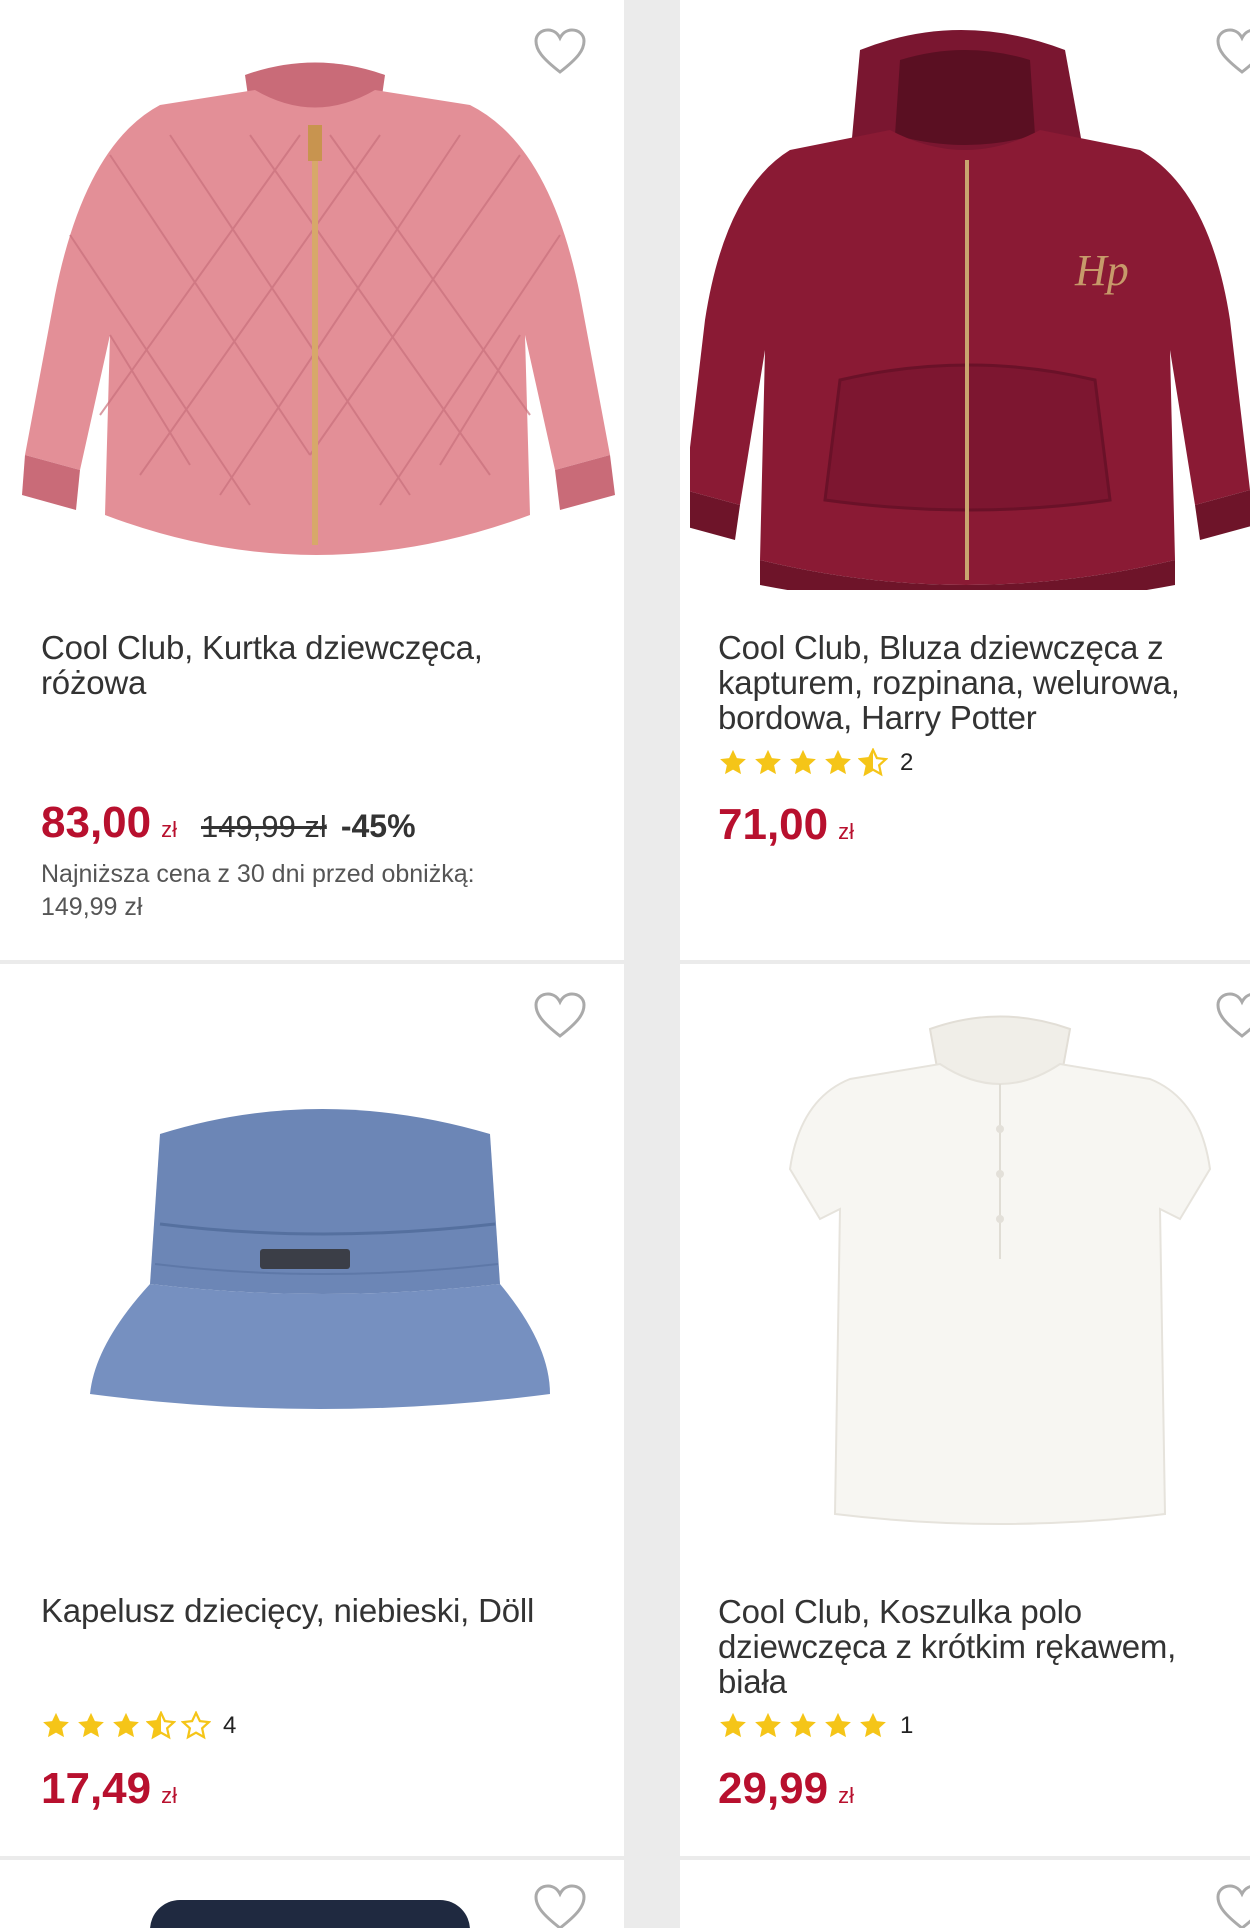  Describe the element at coordinates (258, 874) in the screenshot. I see `lowest-price-label: Najniższa cena z 30 dni przed obniżką:` at that location.